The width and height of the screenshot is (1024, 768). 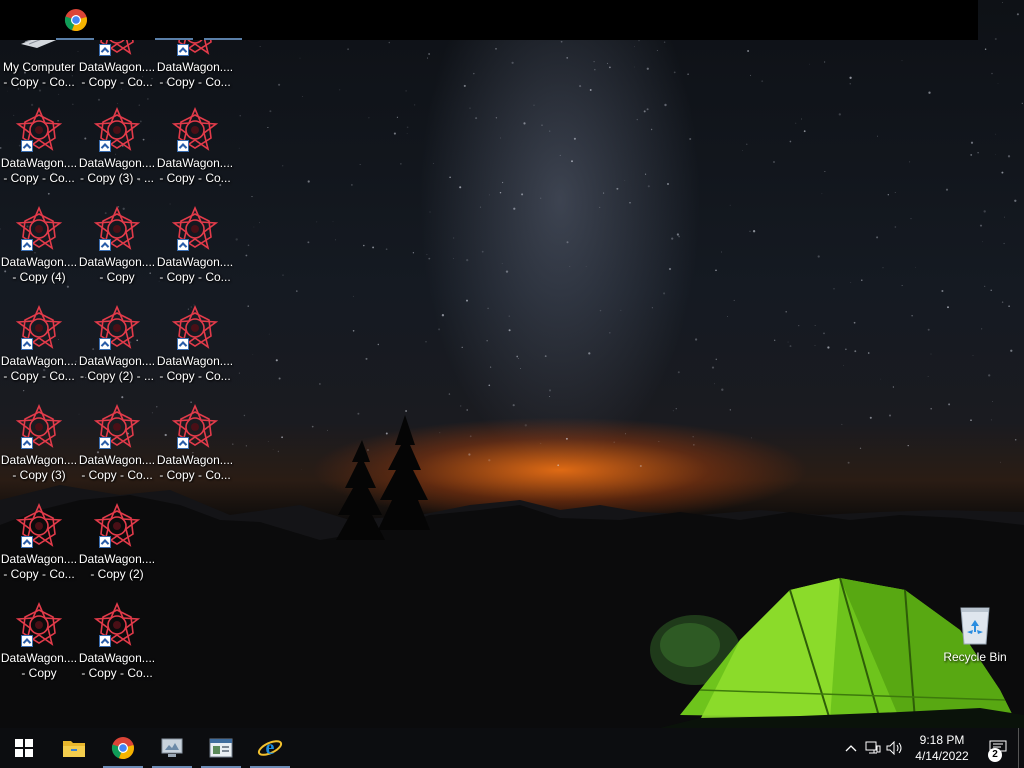 What do you see at coordinates (942, 748) in the screenshot?
I see `taskbar-clock: 9:18 PM 4/14/2022` at bounding box center [942, 748].